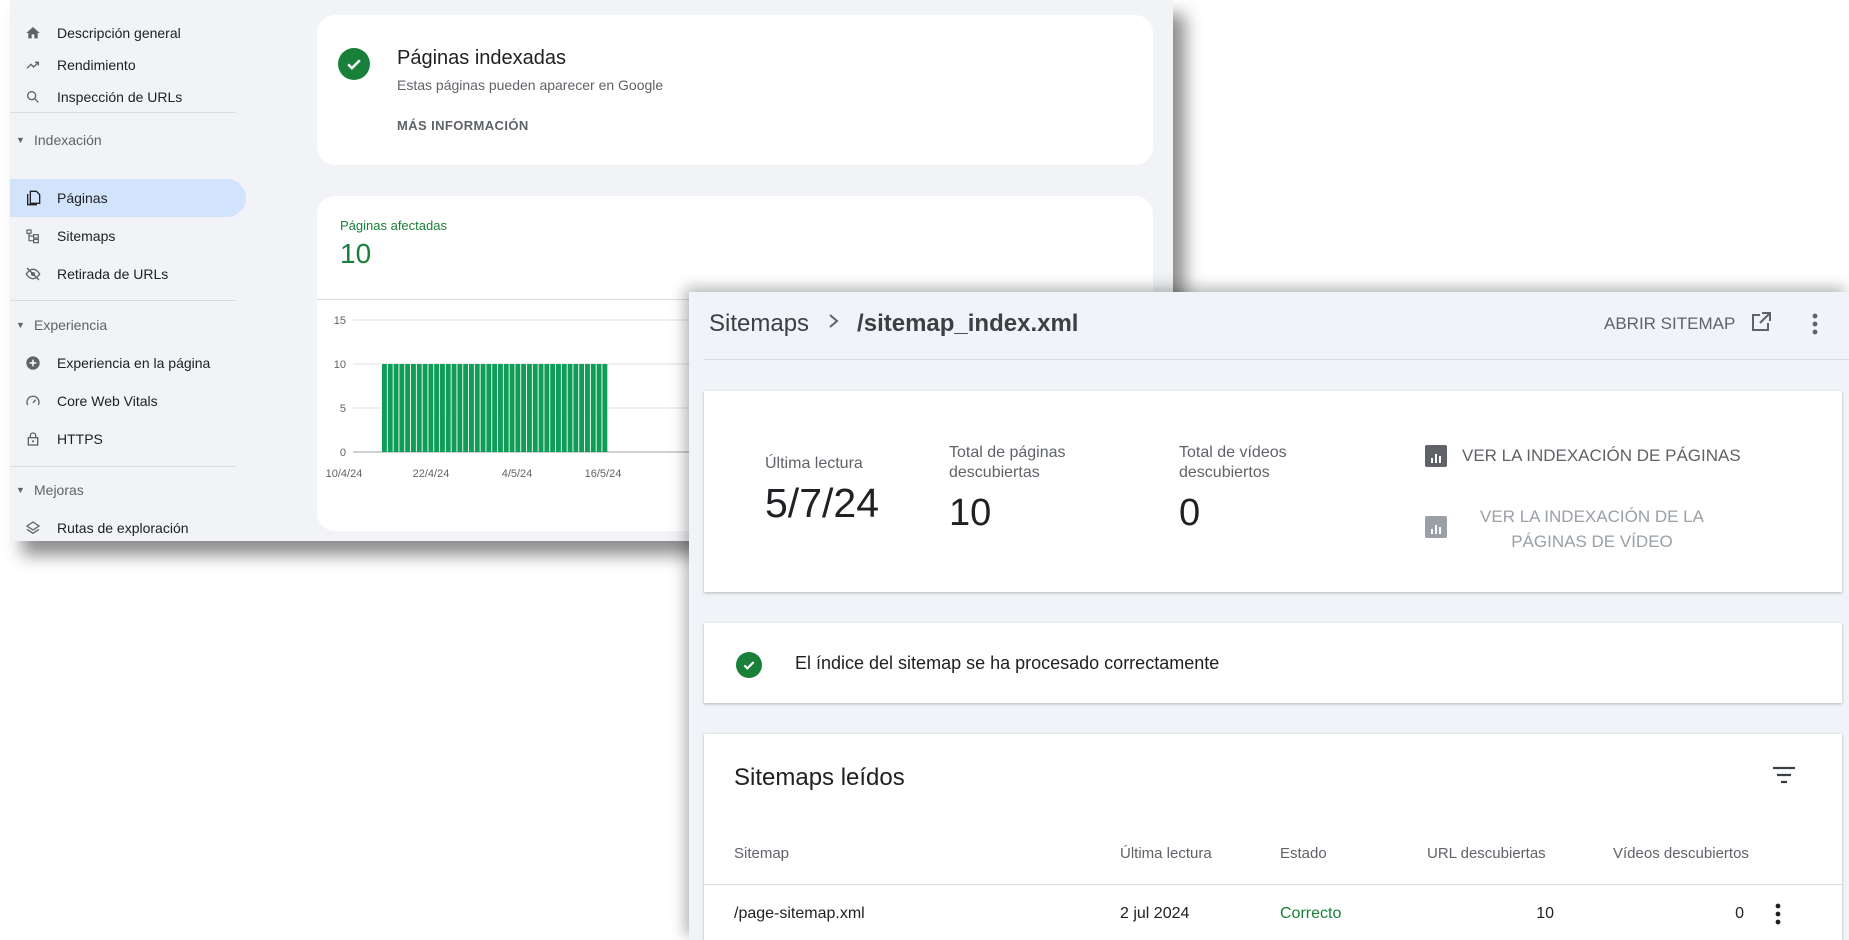 The height and width of the screenshot is (940, 1849). What do you see at coordinates (1739, 913) in the screenshot?
I see `cell-videos: 0` at bounding box center [1739, 913].